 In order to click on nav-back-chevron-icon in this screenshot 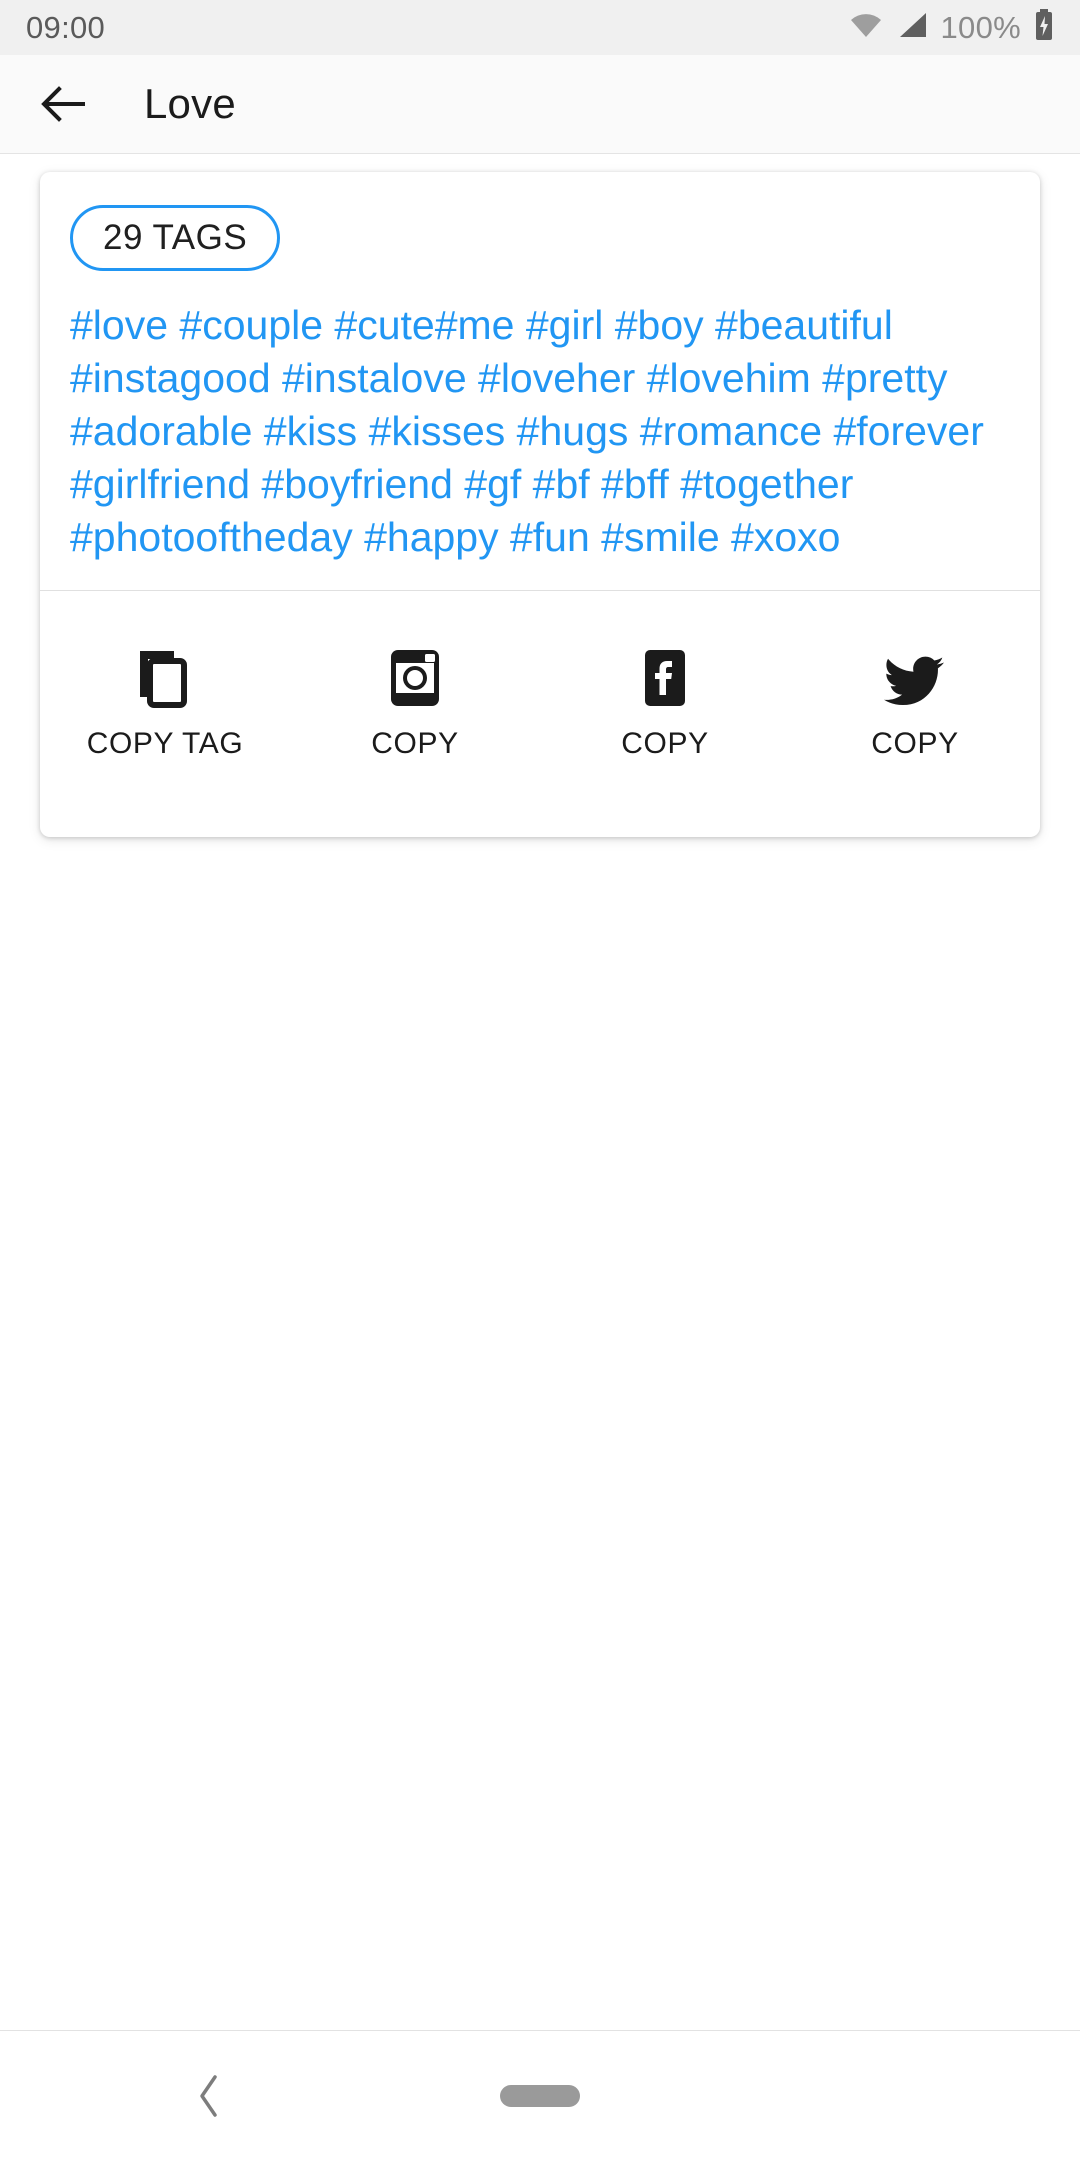, I will do `click(209, 2096)`.